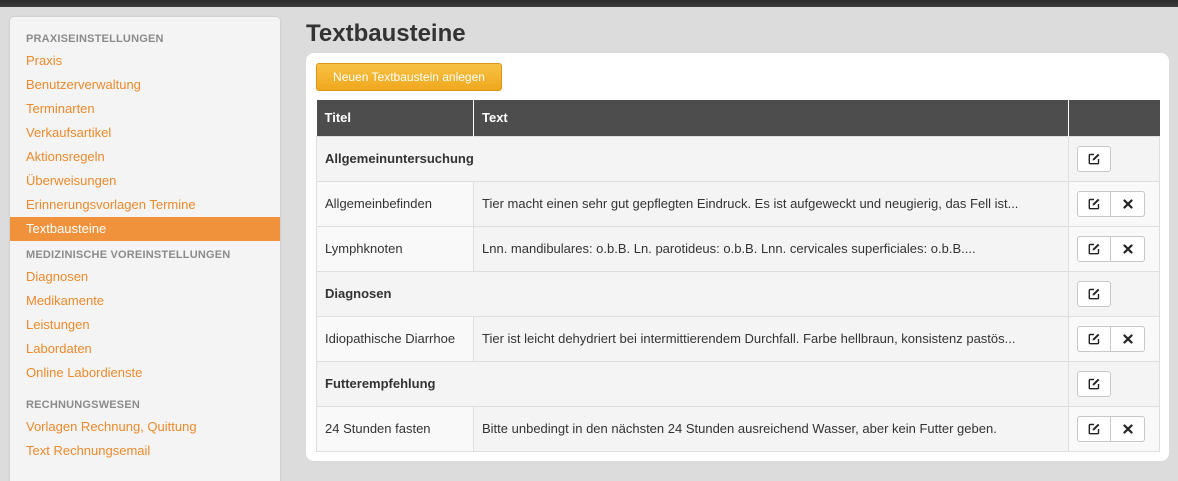 Image resolution: width=1178 pixels, height=481 pixels. I want to click on sidebar-item-vorlagen-rechnung: Vorlagen Rechnung, Quittung, so click(145, 427).